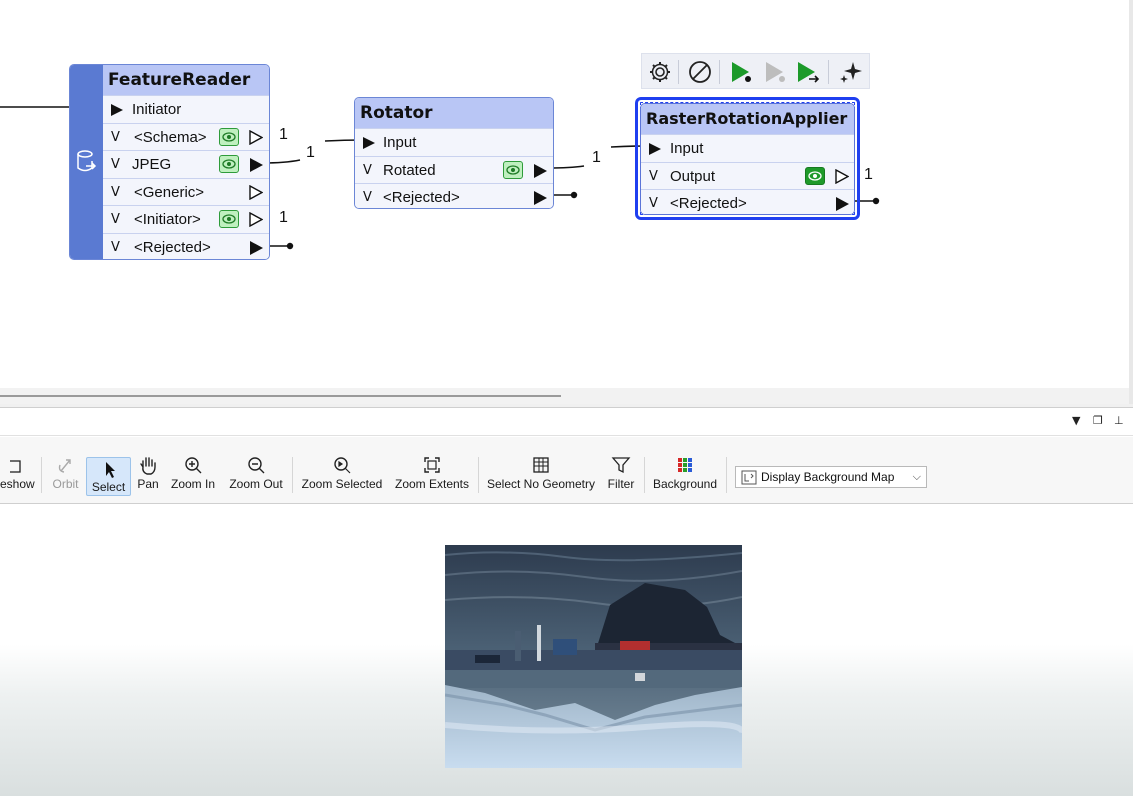  What do you see at coordinates (170, 137) in the screenshot?
I see `port-label: <Schema>` at bounding box center [170, 137].